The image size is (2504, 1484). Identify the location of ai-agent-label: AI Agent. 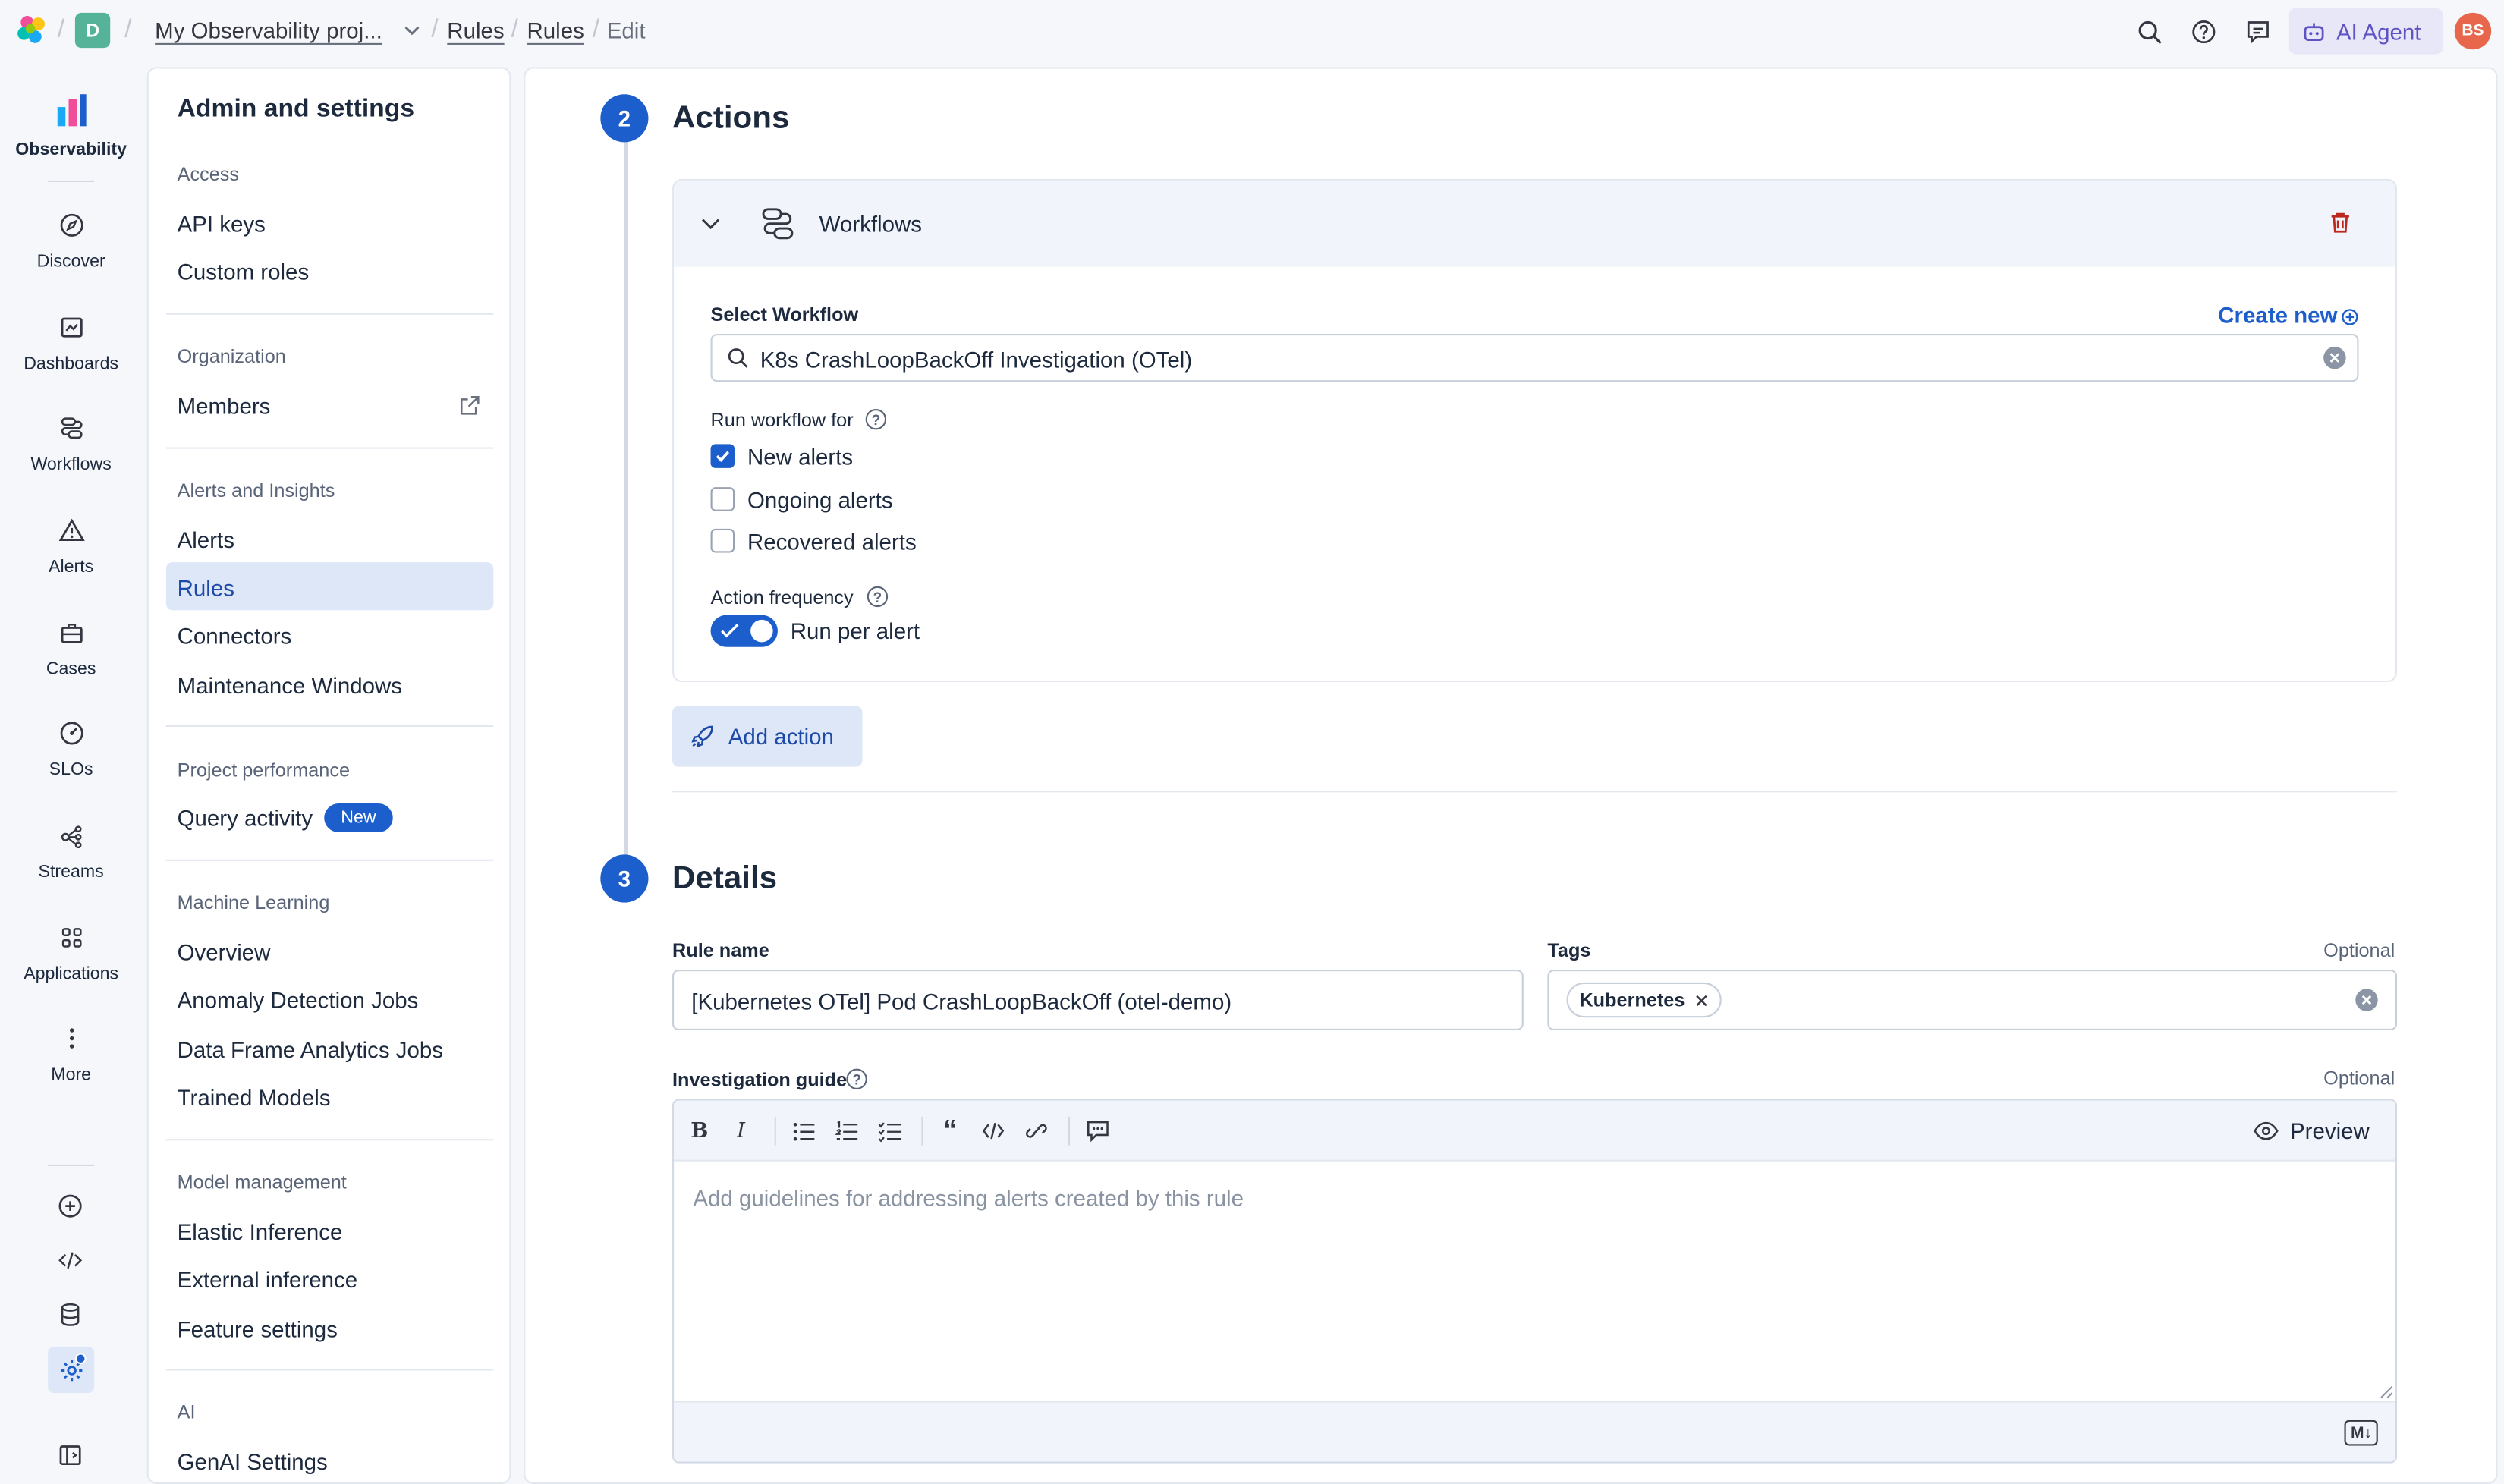
(2378, 31).